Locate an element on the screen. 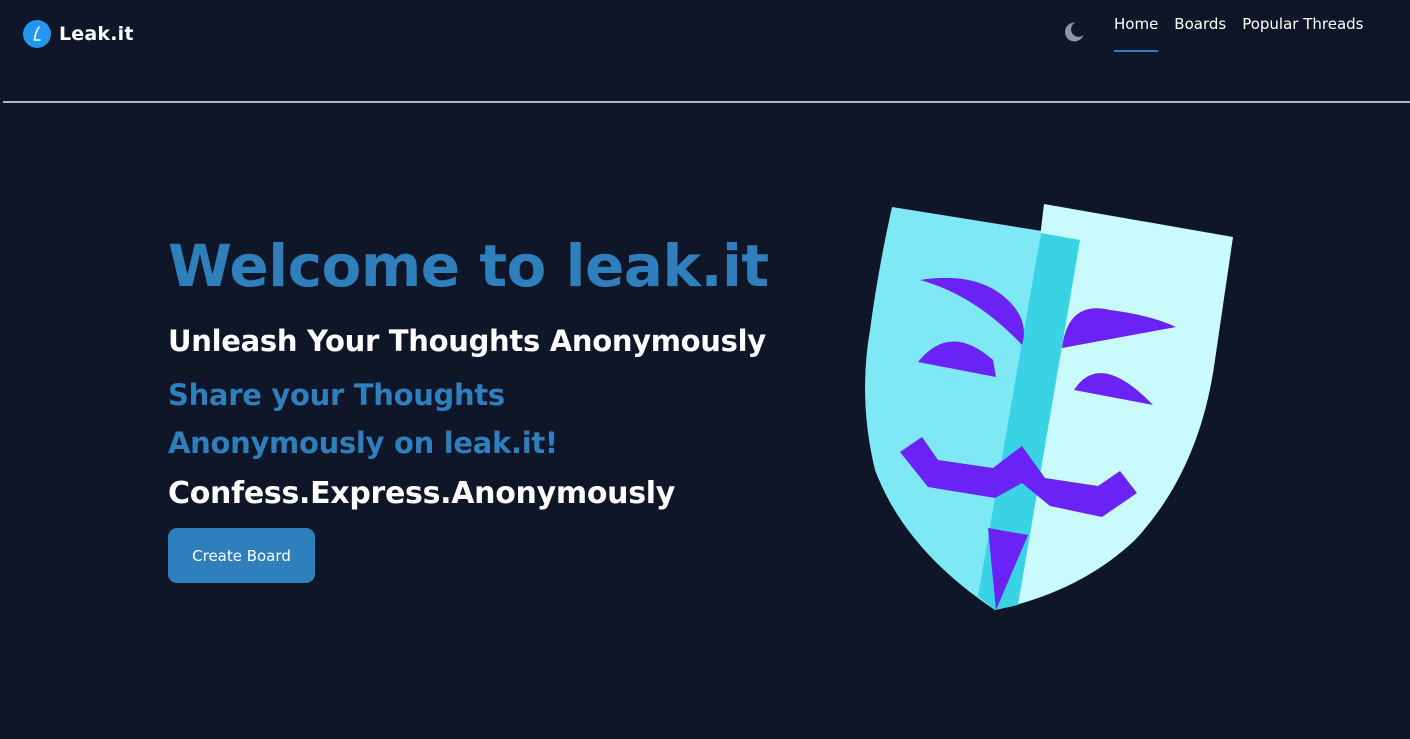 Image resolution: width=1410 pixels, height=739 pixels. brand-logo-glyph is located at coordinates (37, 33).